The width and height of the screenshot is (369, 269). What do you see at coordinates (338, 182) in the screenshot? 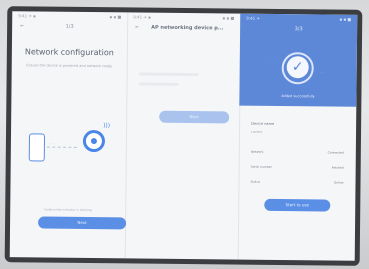
I see `row-value: Online` at bounding box center [338, 182].